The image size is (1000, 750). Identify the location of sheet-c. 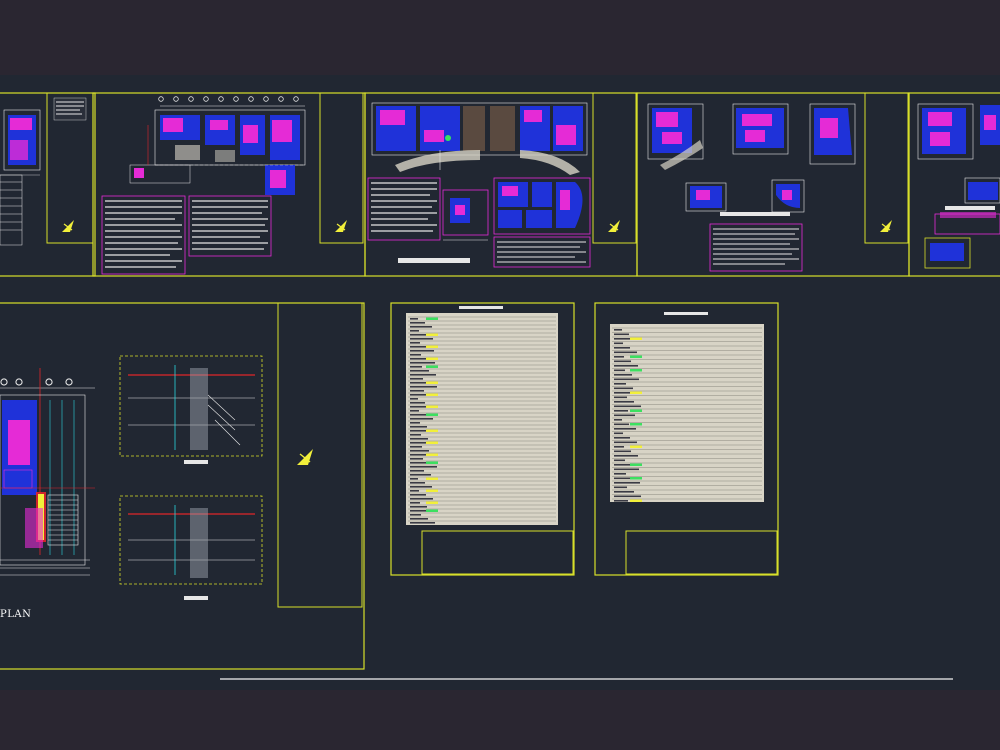
(501, 184).